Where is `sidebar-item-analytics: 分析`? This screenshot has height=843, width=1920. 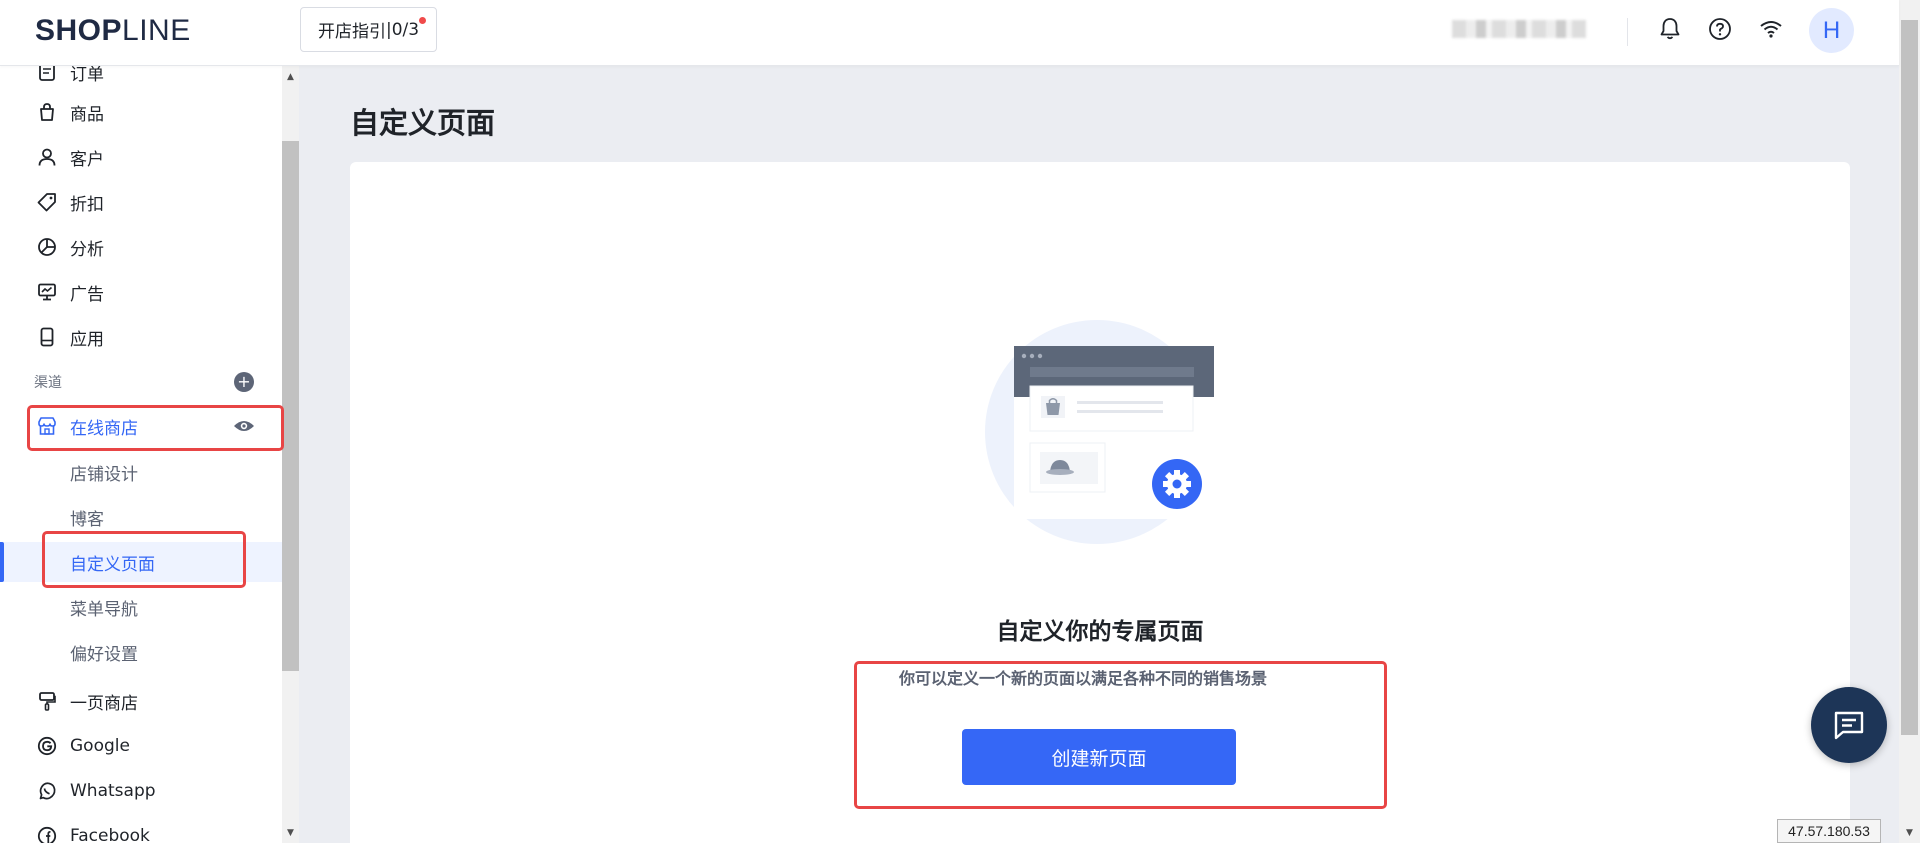 sidebar-item-analytics: 分析 is located at coordinates (141, 247).